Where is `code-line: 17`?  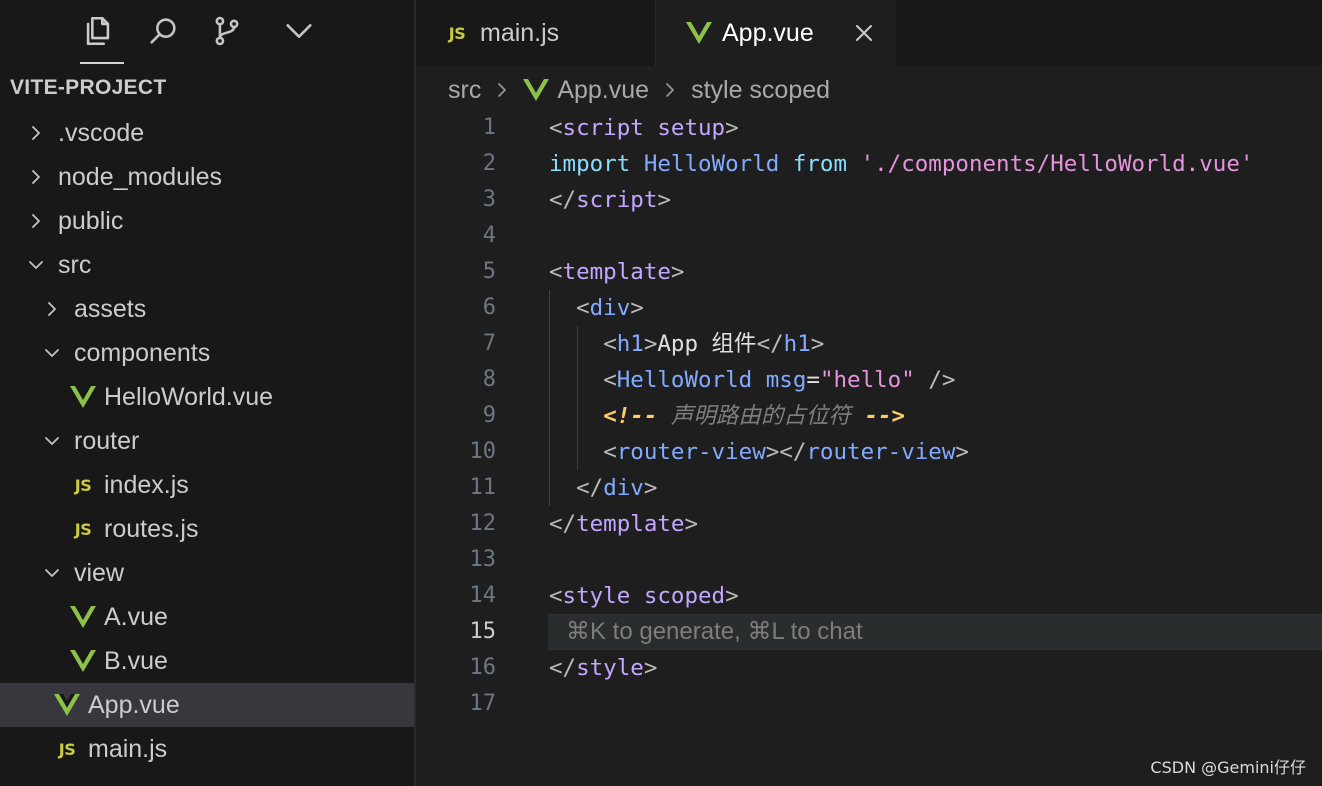
code-line: 17 is located at coordinates (869, 704).